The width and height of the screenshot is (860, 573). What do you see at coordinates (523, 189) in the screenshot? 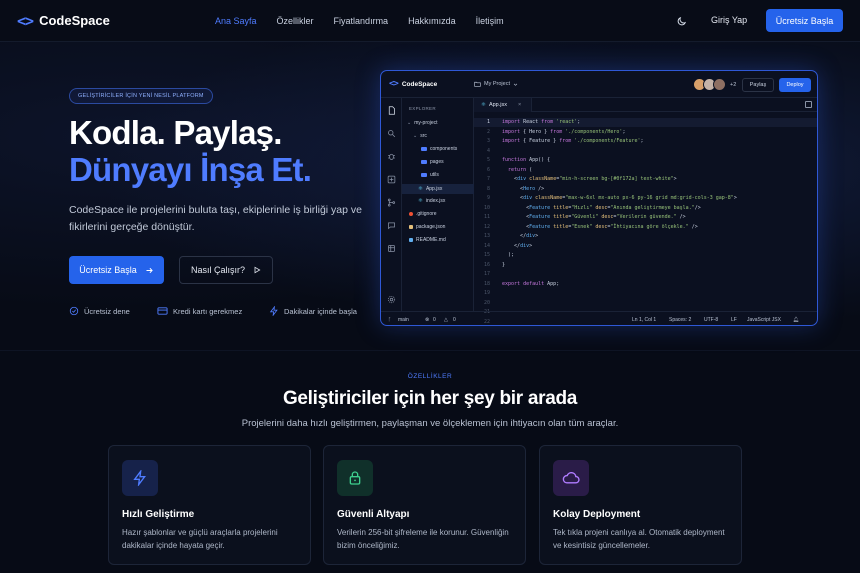
I see `code-line: <Hero />` at bounding box center [523, 189].